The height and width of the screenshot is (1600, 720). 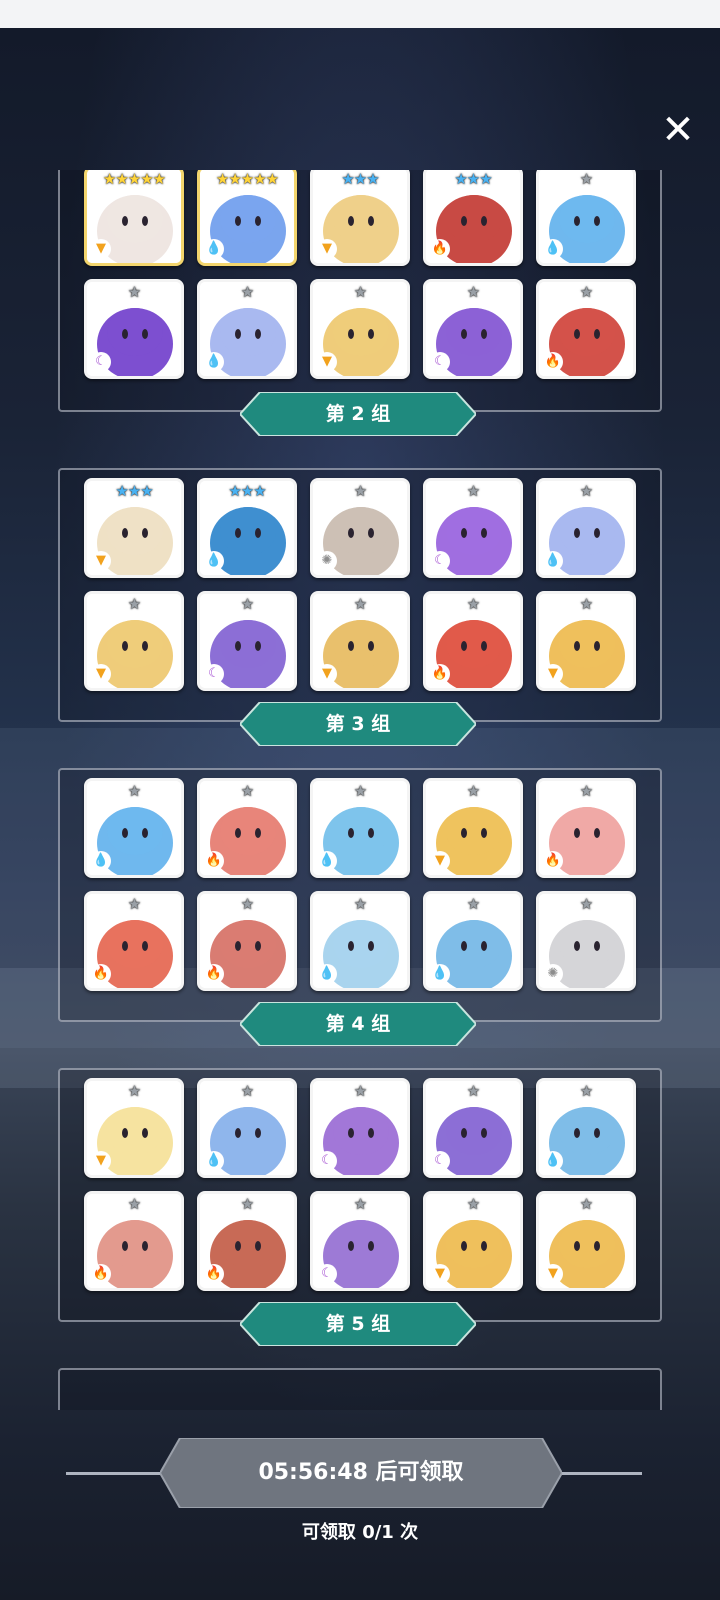 I want to click on hero-card: ★★★ 💧, so click(x=247, y=528).